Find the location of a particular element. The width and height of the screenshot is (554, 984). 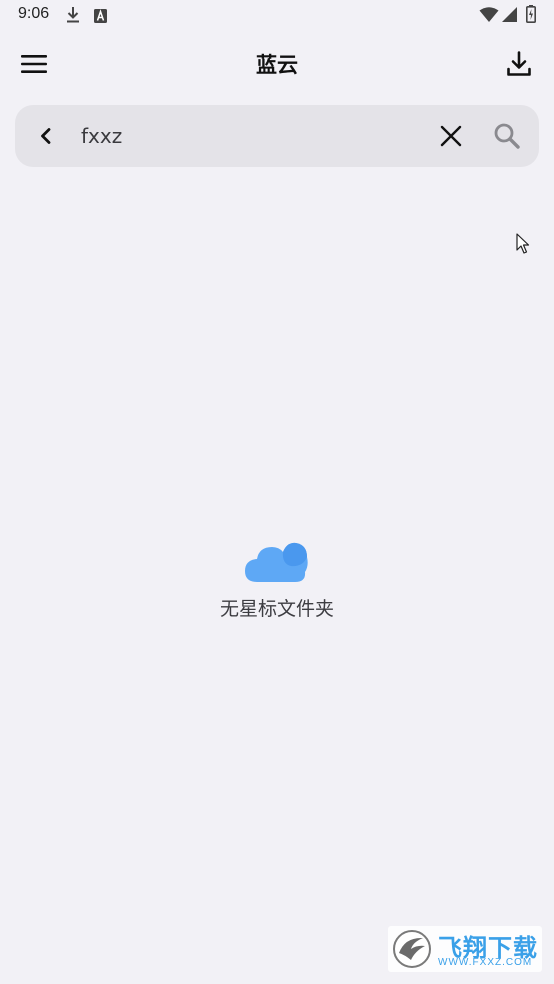

search-bar is located at coordinates (277, 136).